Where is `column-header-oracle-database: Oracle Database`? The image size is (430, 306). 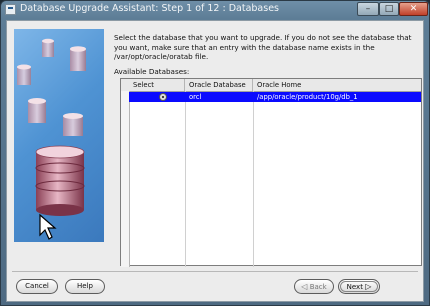
column-header-oracle-database: Oracle Database is located at coordinates (219, 85).